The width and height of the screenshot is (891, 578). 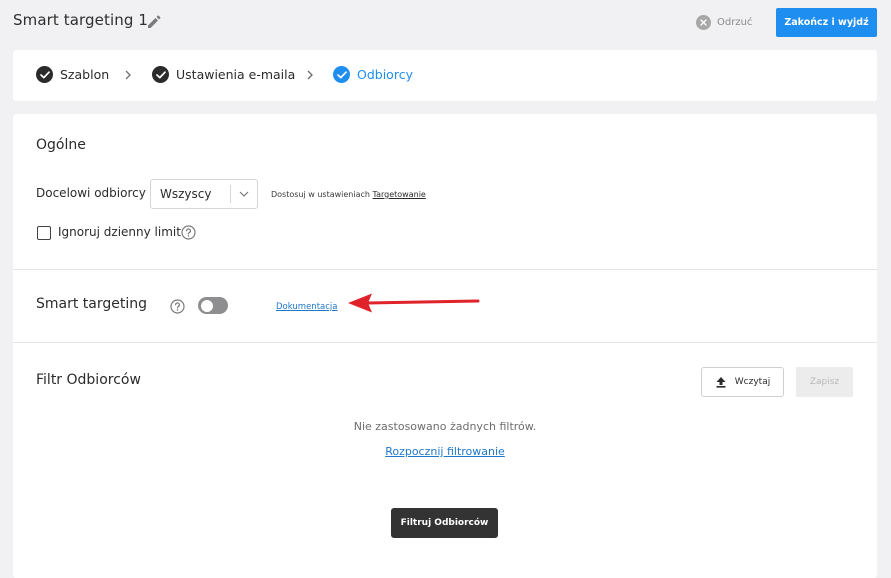 I want to click on wizard-steps: Szablon Ustawienia e-maila Odbiorcy, so click(x=445, y=75).